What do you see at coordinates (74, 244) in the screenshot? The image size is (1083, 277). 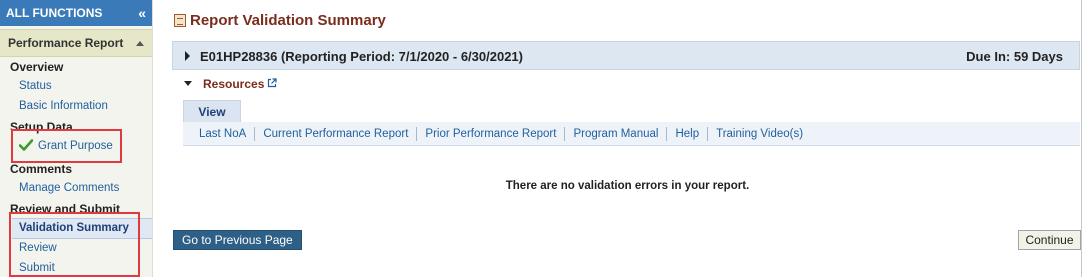 I see `highlight-box-validation-review-submit` at bounding box center [74, 244].